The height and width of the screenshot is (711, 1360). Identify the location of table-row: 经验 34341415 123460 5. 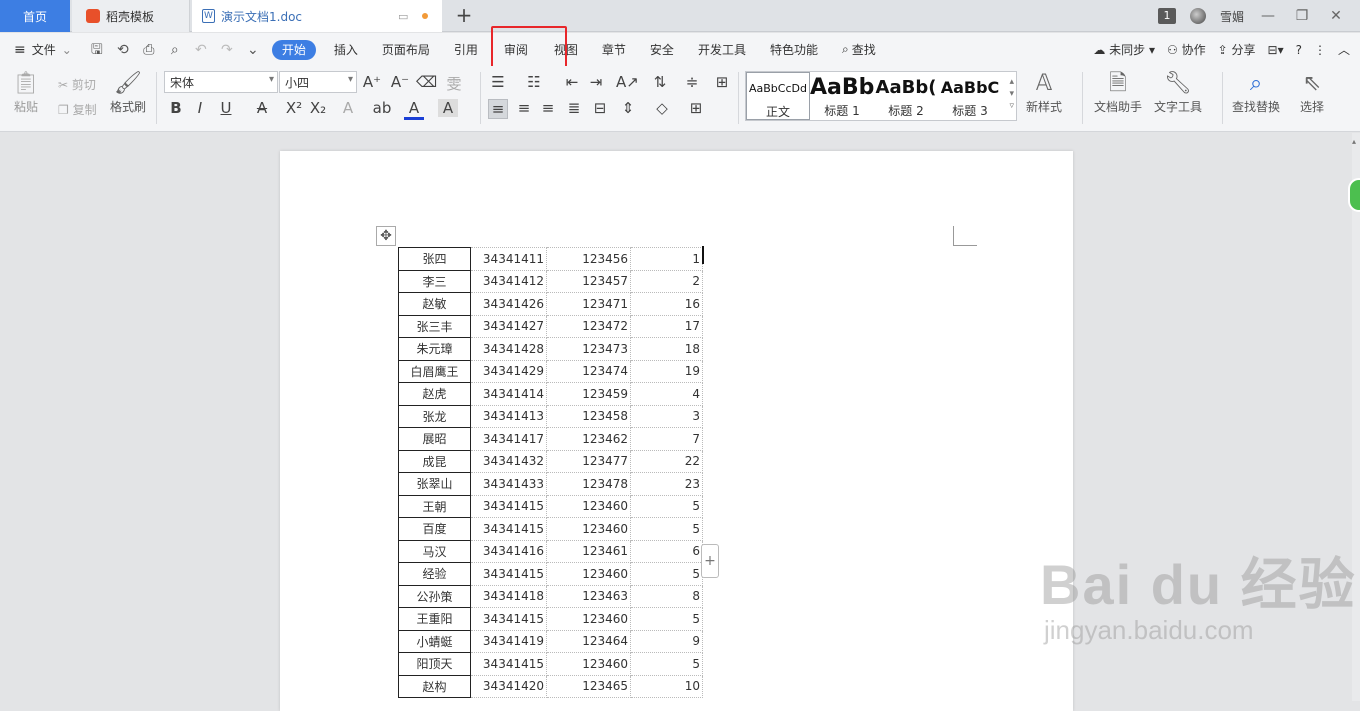
(550, 574).